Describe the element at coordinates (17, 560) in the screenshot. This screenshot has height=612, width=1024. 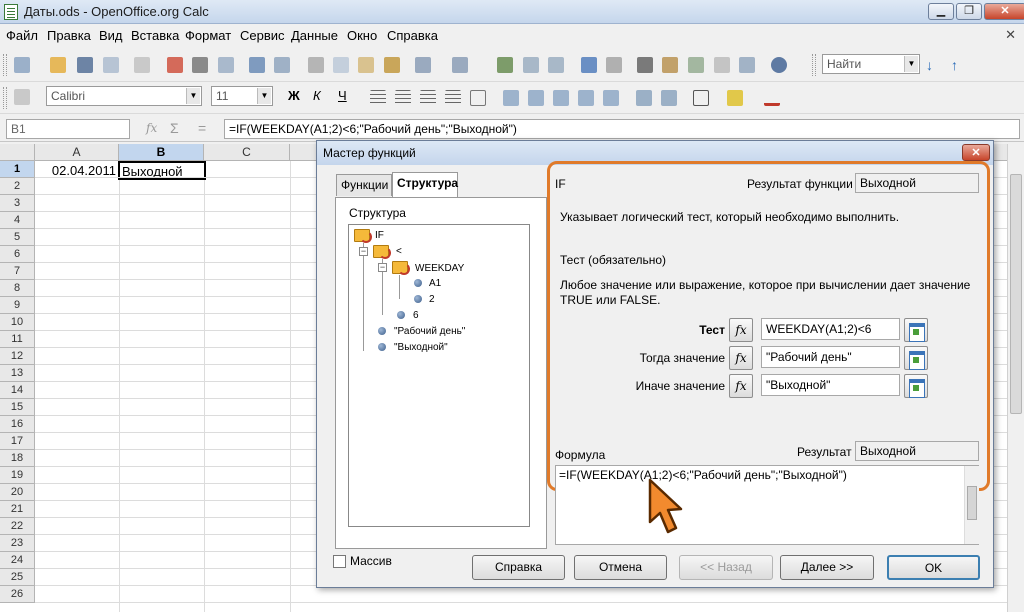
I see `row-header: 24` at that location.